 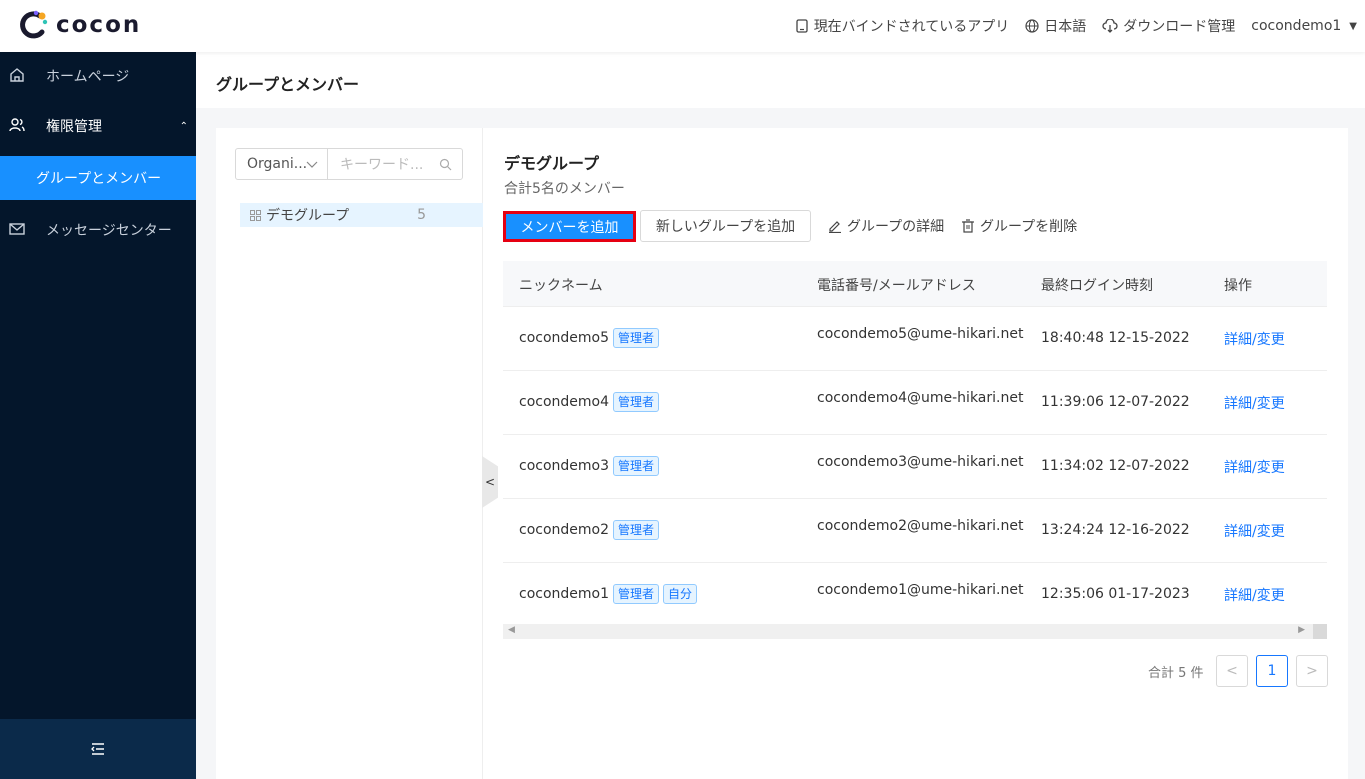 What do you see at coordinates (680, 594) in the screenshot?
I see `role-badge: 自分` at bounding box center [680, 594].